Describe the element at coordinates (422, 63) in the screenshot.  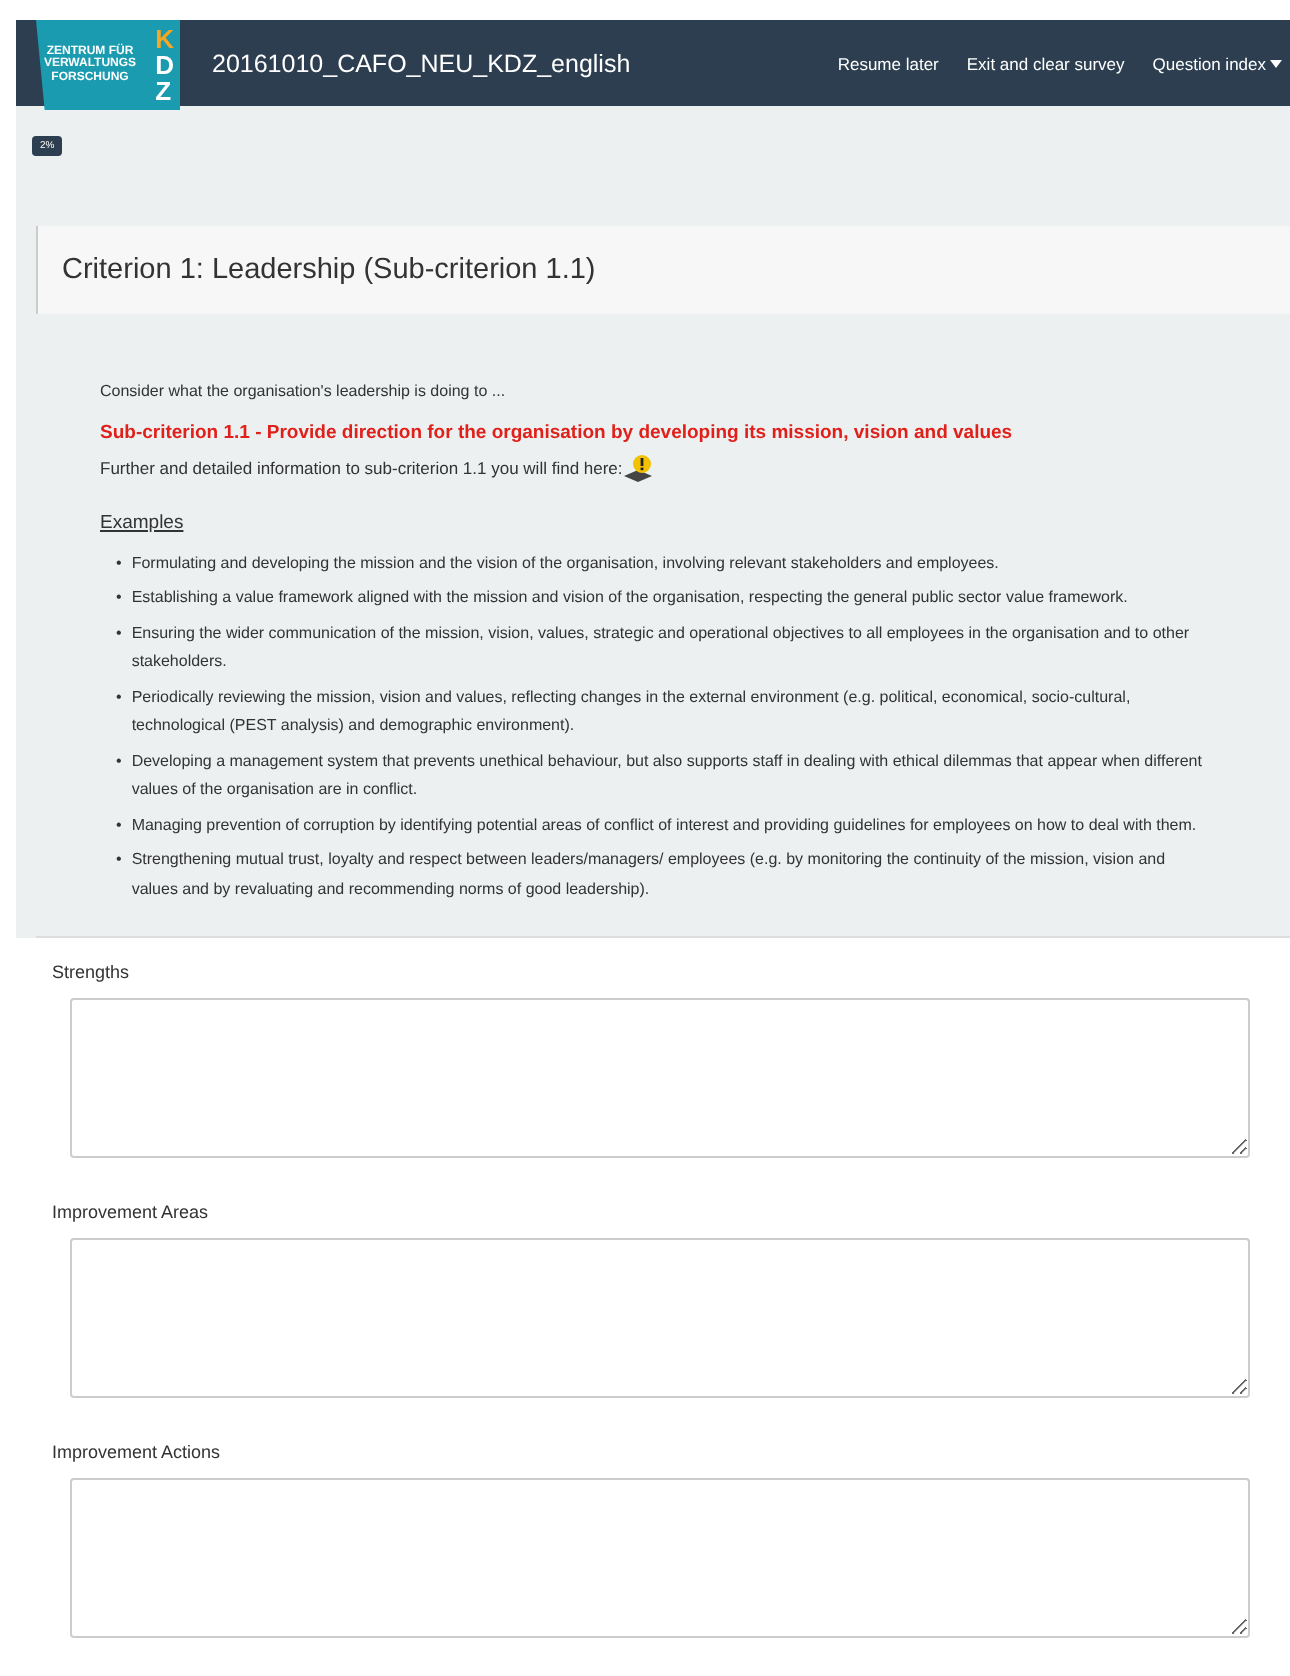
I see `survey-title: 20161010_CAFO_NEU_KDZ_english` at that location.